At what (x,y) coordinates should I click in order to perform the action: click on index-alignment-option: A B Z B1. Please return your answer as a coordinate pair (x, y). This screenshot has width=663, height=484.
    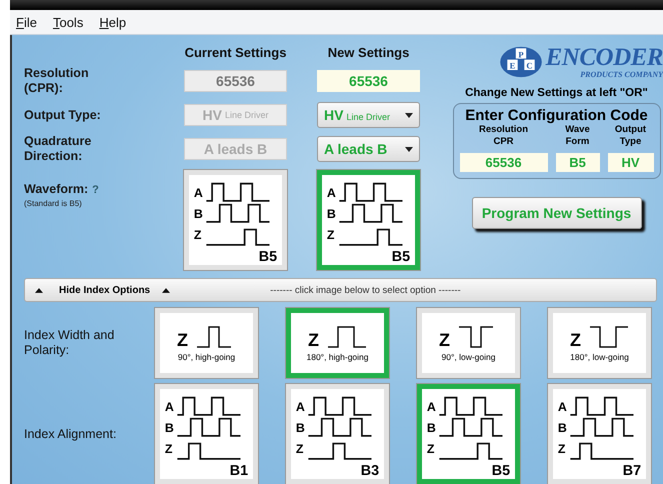
    Looking at the image, I should click on (206, 434).